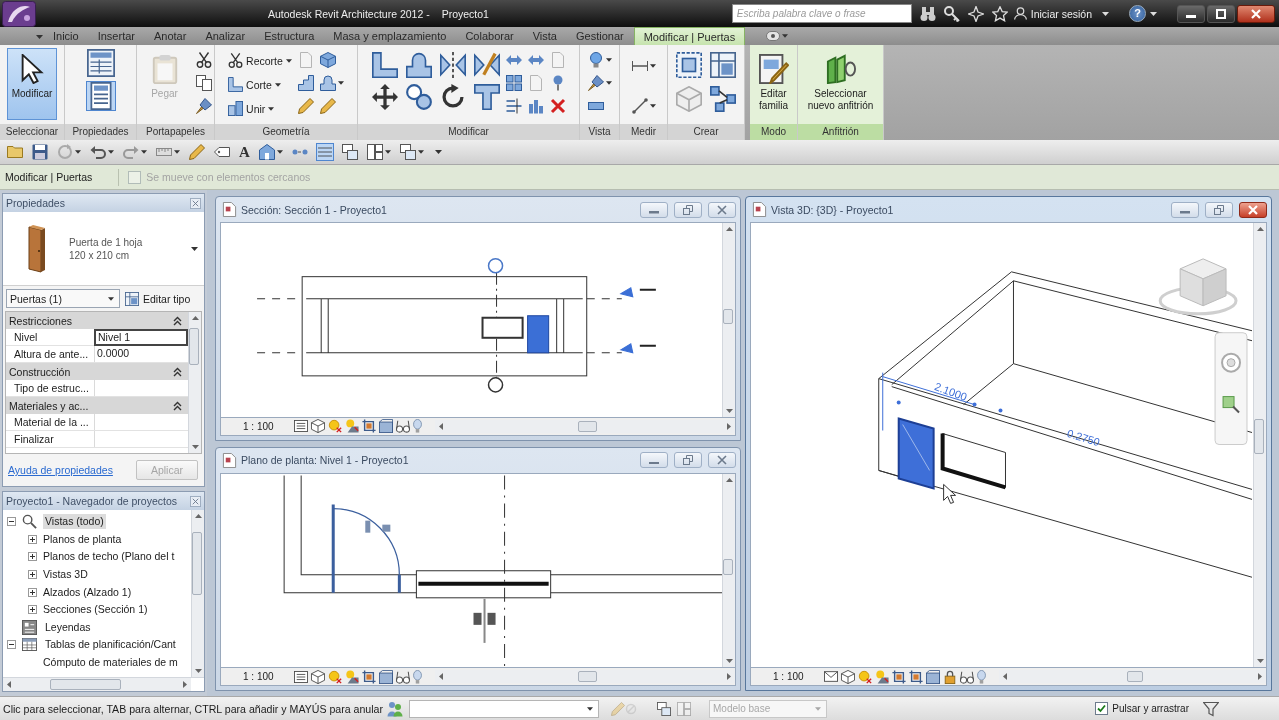  What do you see at coordinates (489, 36) in the screenshot?
I see `ribbon-tab: Colaborar` at bounding box center [489, 36].